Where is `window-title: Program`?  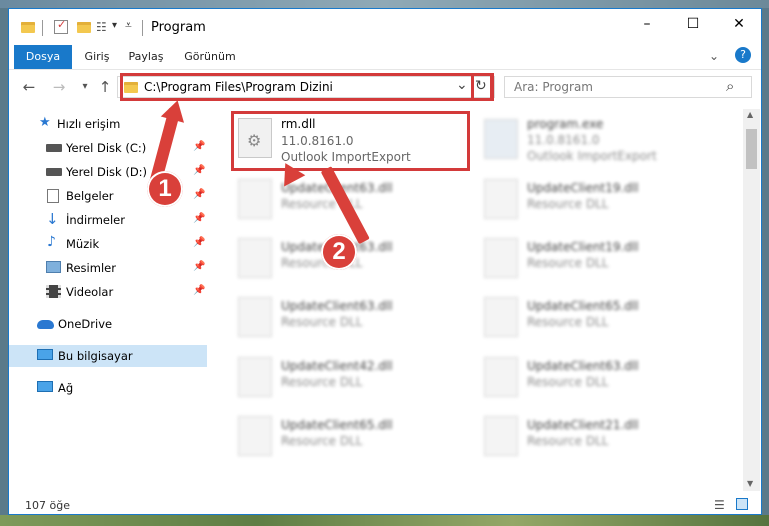 window-title: Program is located at coordinates (178, 27).